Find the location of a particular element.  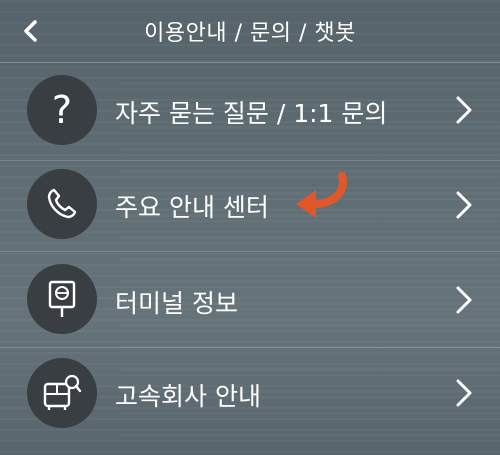

chevron-left-icon is located at coordinates (30, 31).